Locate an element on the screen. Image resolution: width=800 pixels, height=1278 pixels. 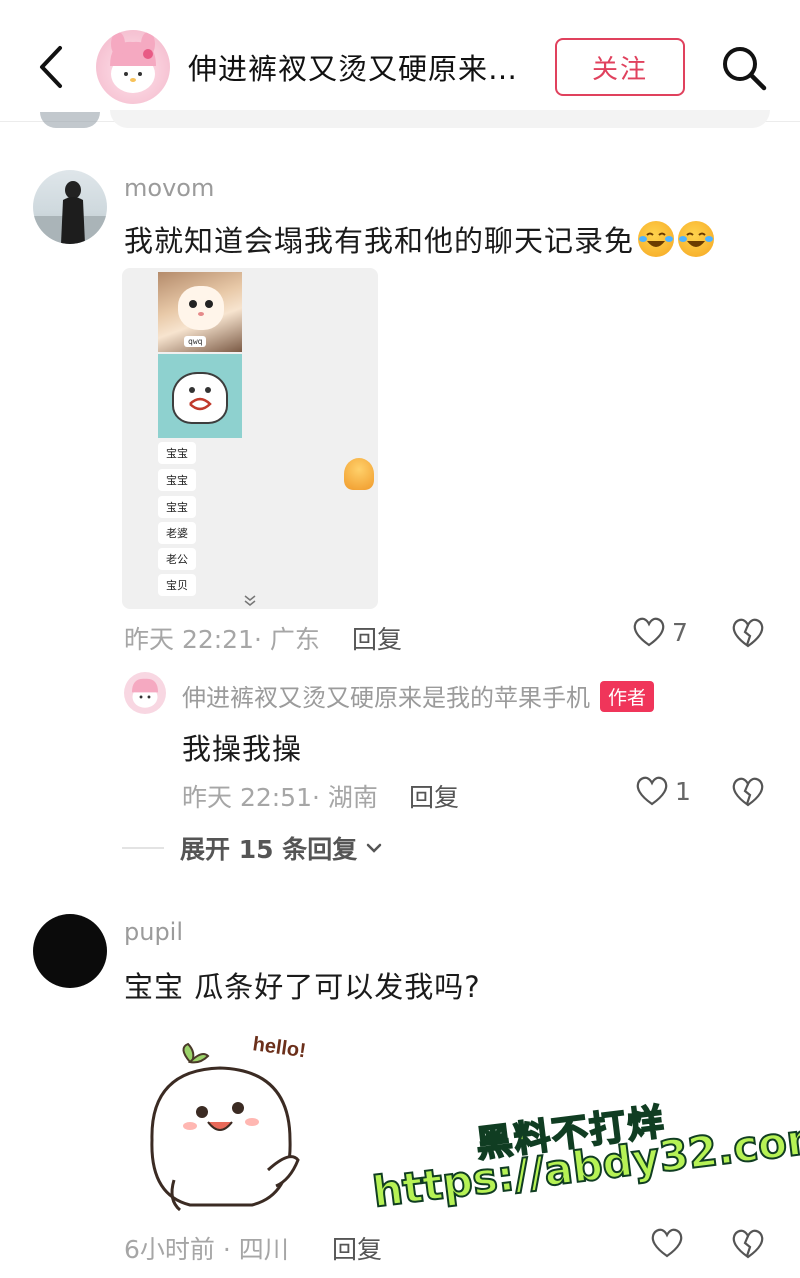
like-button is located at coordinates (667, 1243).